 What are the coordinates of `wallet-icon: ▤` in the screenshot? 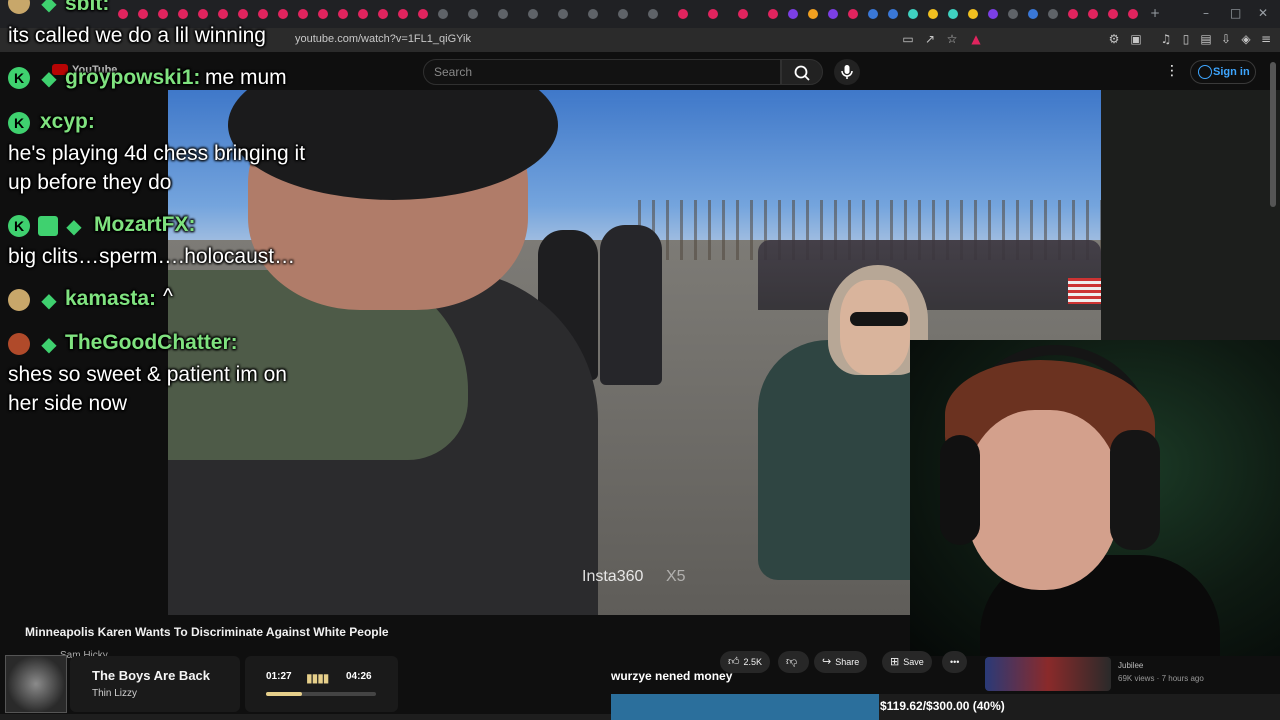 It's located at (1206, 39).